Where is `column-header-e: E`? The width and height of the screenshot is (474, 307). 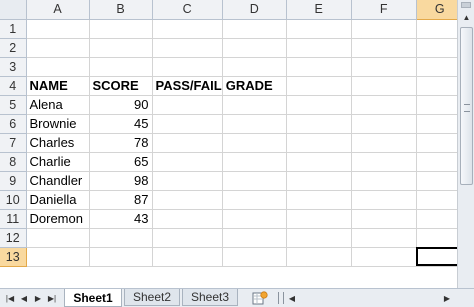
column-header-e: E is located at coordinates (319, 10).